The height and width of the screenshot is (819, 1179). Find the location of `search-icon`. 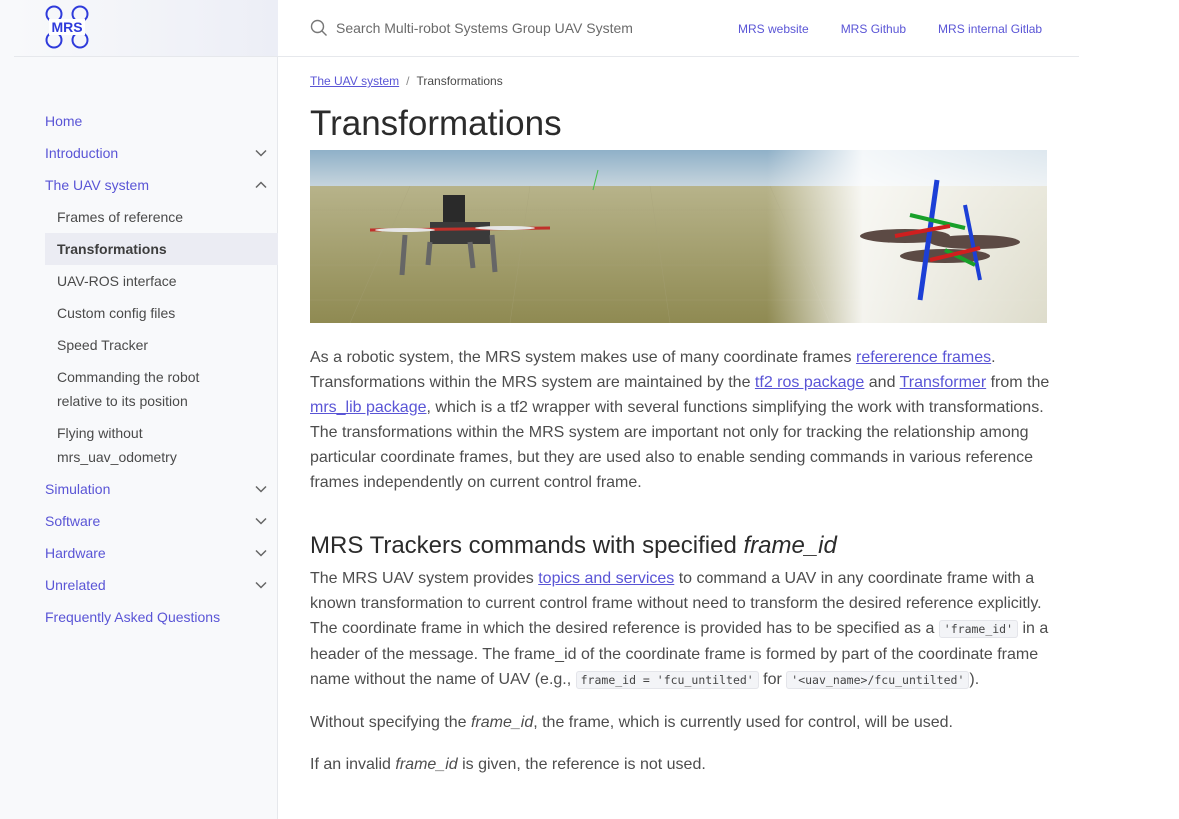

search-icon is located at coordinates (318, 27).